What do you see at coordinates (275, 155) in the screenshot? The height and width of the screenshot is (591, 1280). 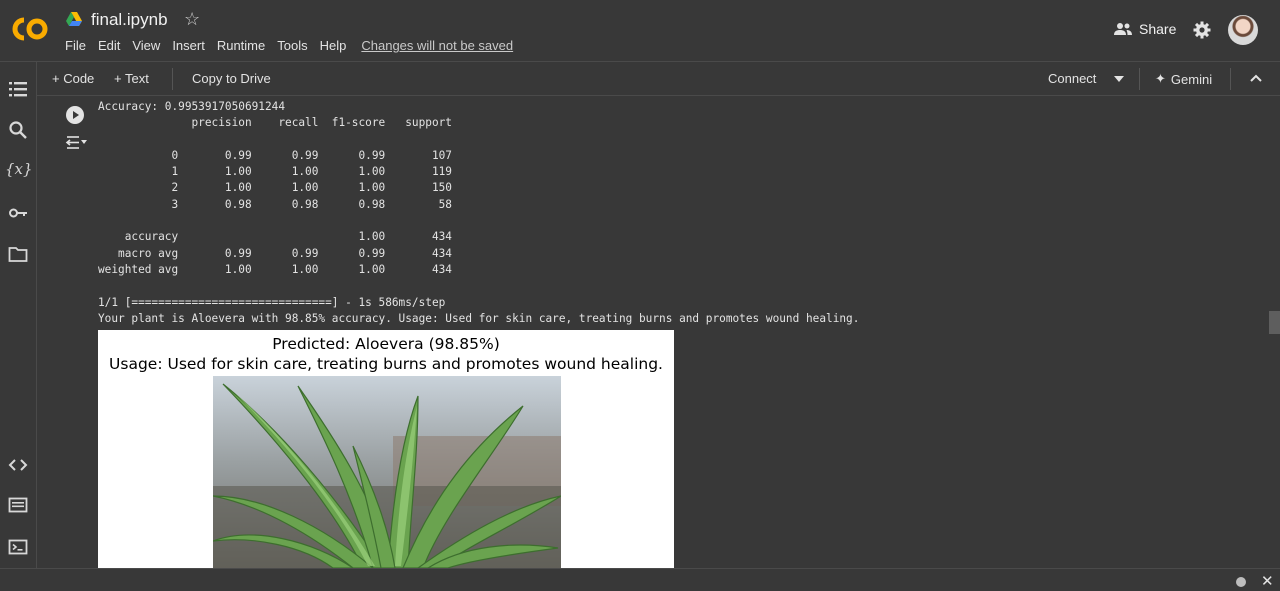 I see `output-line: 0 0.99 0.99 0.99 107` at bounding box center [275, 155].